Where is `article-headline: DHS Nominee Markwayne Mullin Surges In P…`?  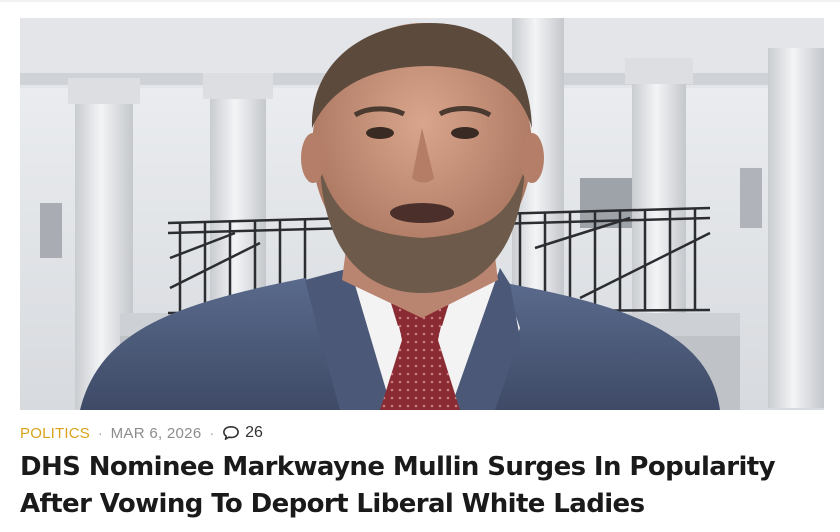 article-headline: DHS Nominee Markwayne Mullin Surges In P… is located at coordinates (425, 486).